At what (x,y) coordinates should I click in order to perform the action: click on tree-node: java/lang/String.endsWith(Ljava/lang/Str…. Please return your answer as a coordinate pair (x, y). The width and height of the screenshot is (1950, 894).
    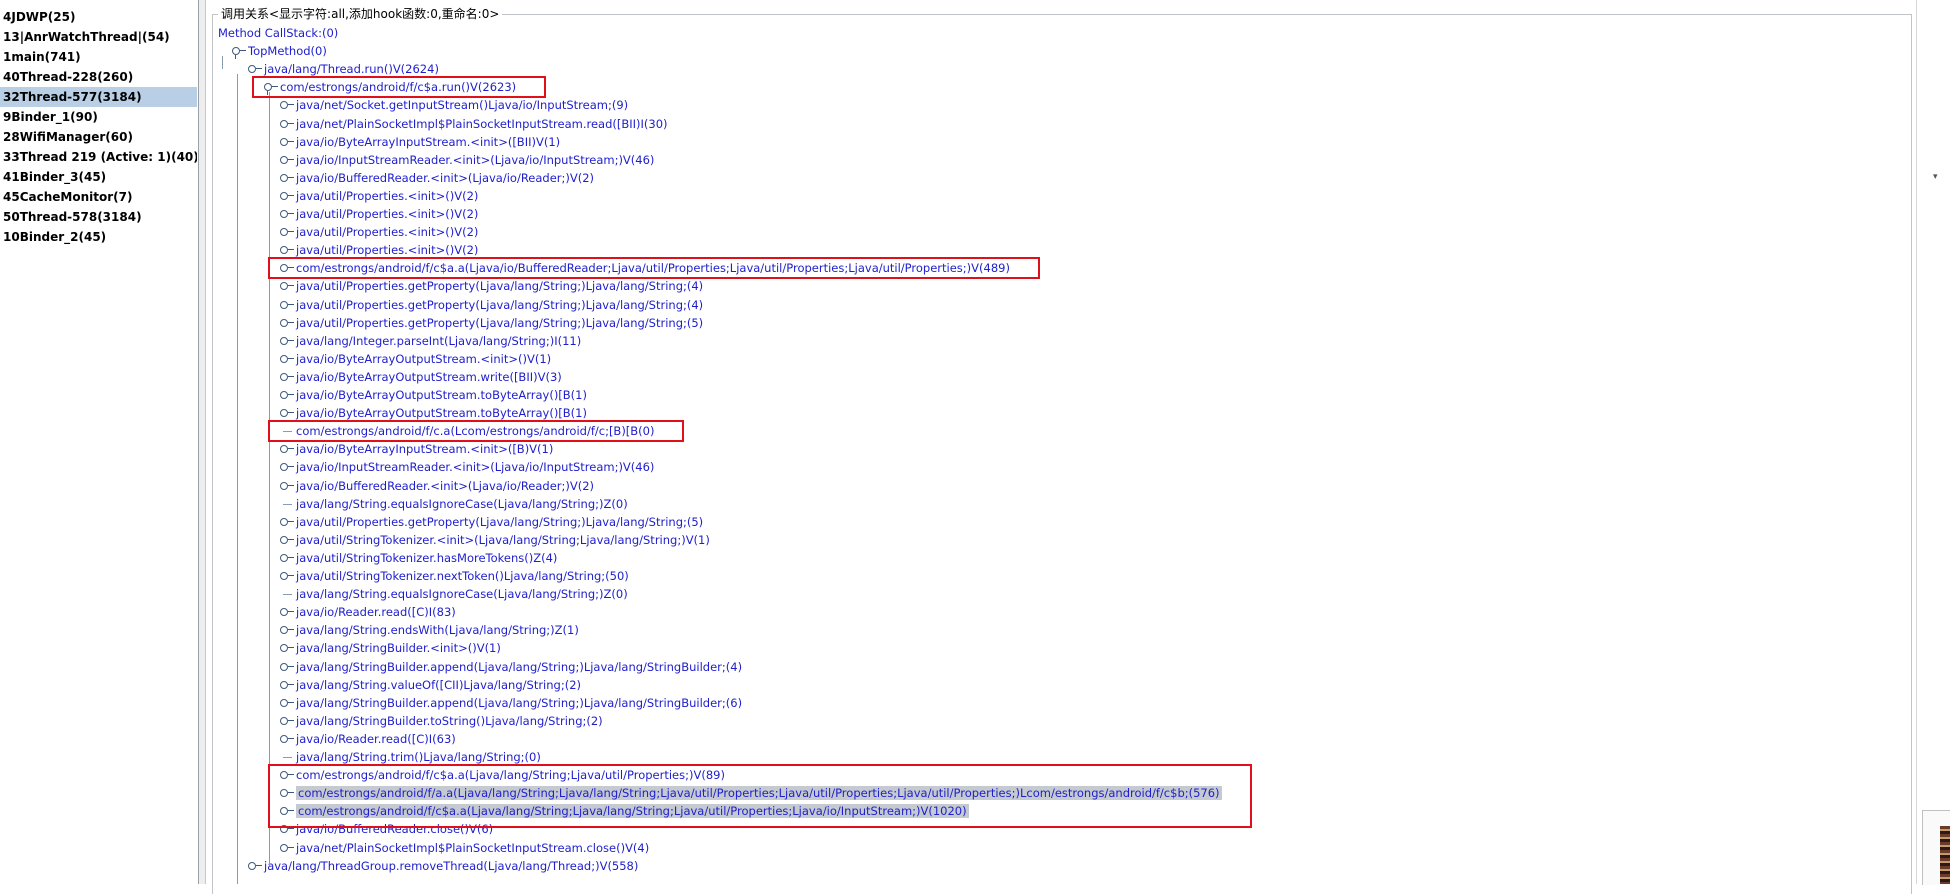
    Looking at the image, I should click on (429, 630).